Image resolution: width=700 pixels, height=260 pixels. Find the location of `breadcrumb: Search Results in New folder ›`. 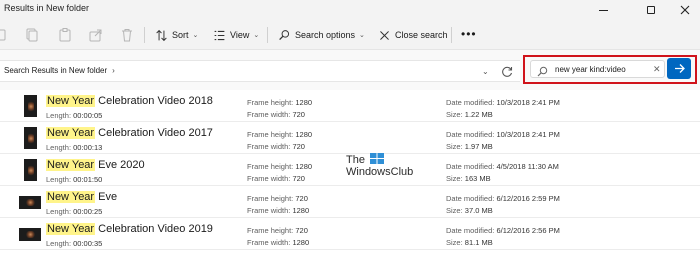

breadcrumb: Search Results in New folder › is located at coordinates (59, 70).